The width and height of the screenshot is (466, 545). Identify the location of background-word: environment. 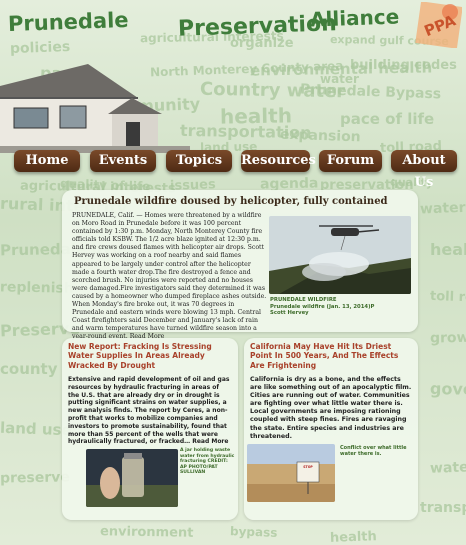
(146, 532).